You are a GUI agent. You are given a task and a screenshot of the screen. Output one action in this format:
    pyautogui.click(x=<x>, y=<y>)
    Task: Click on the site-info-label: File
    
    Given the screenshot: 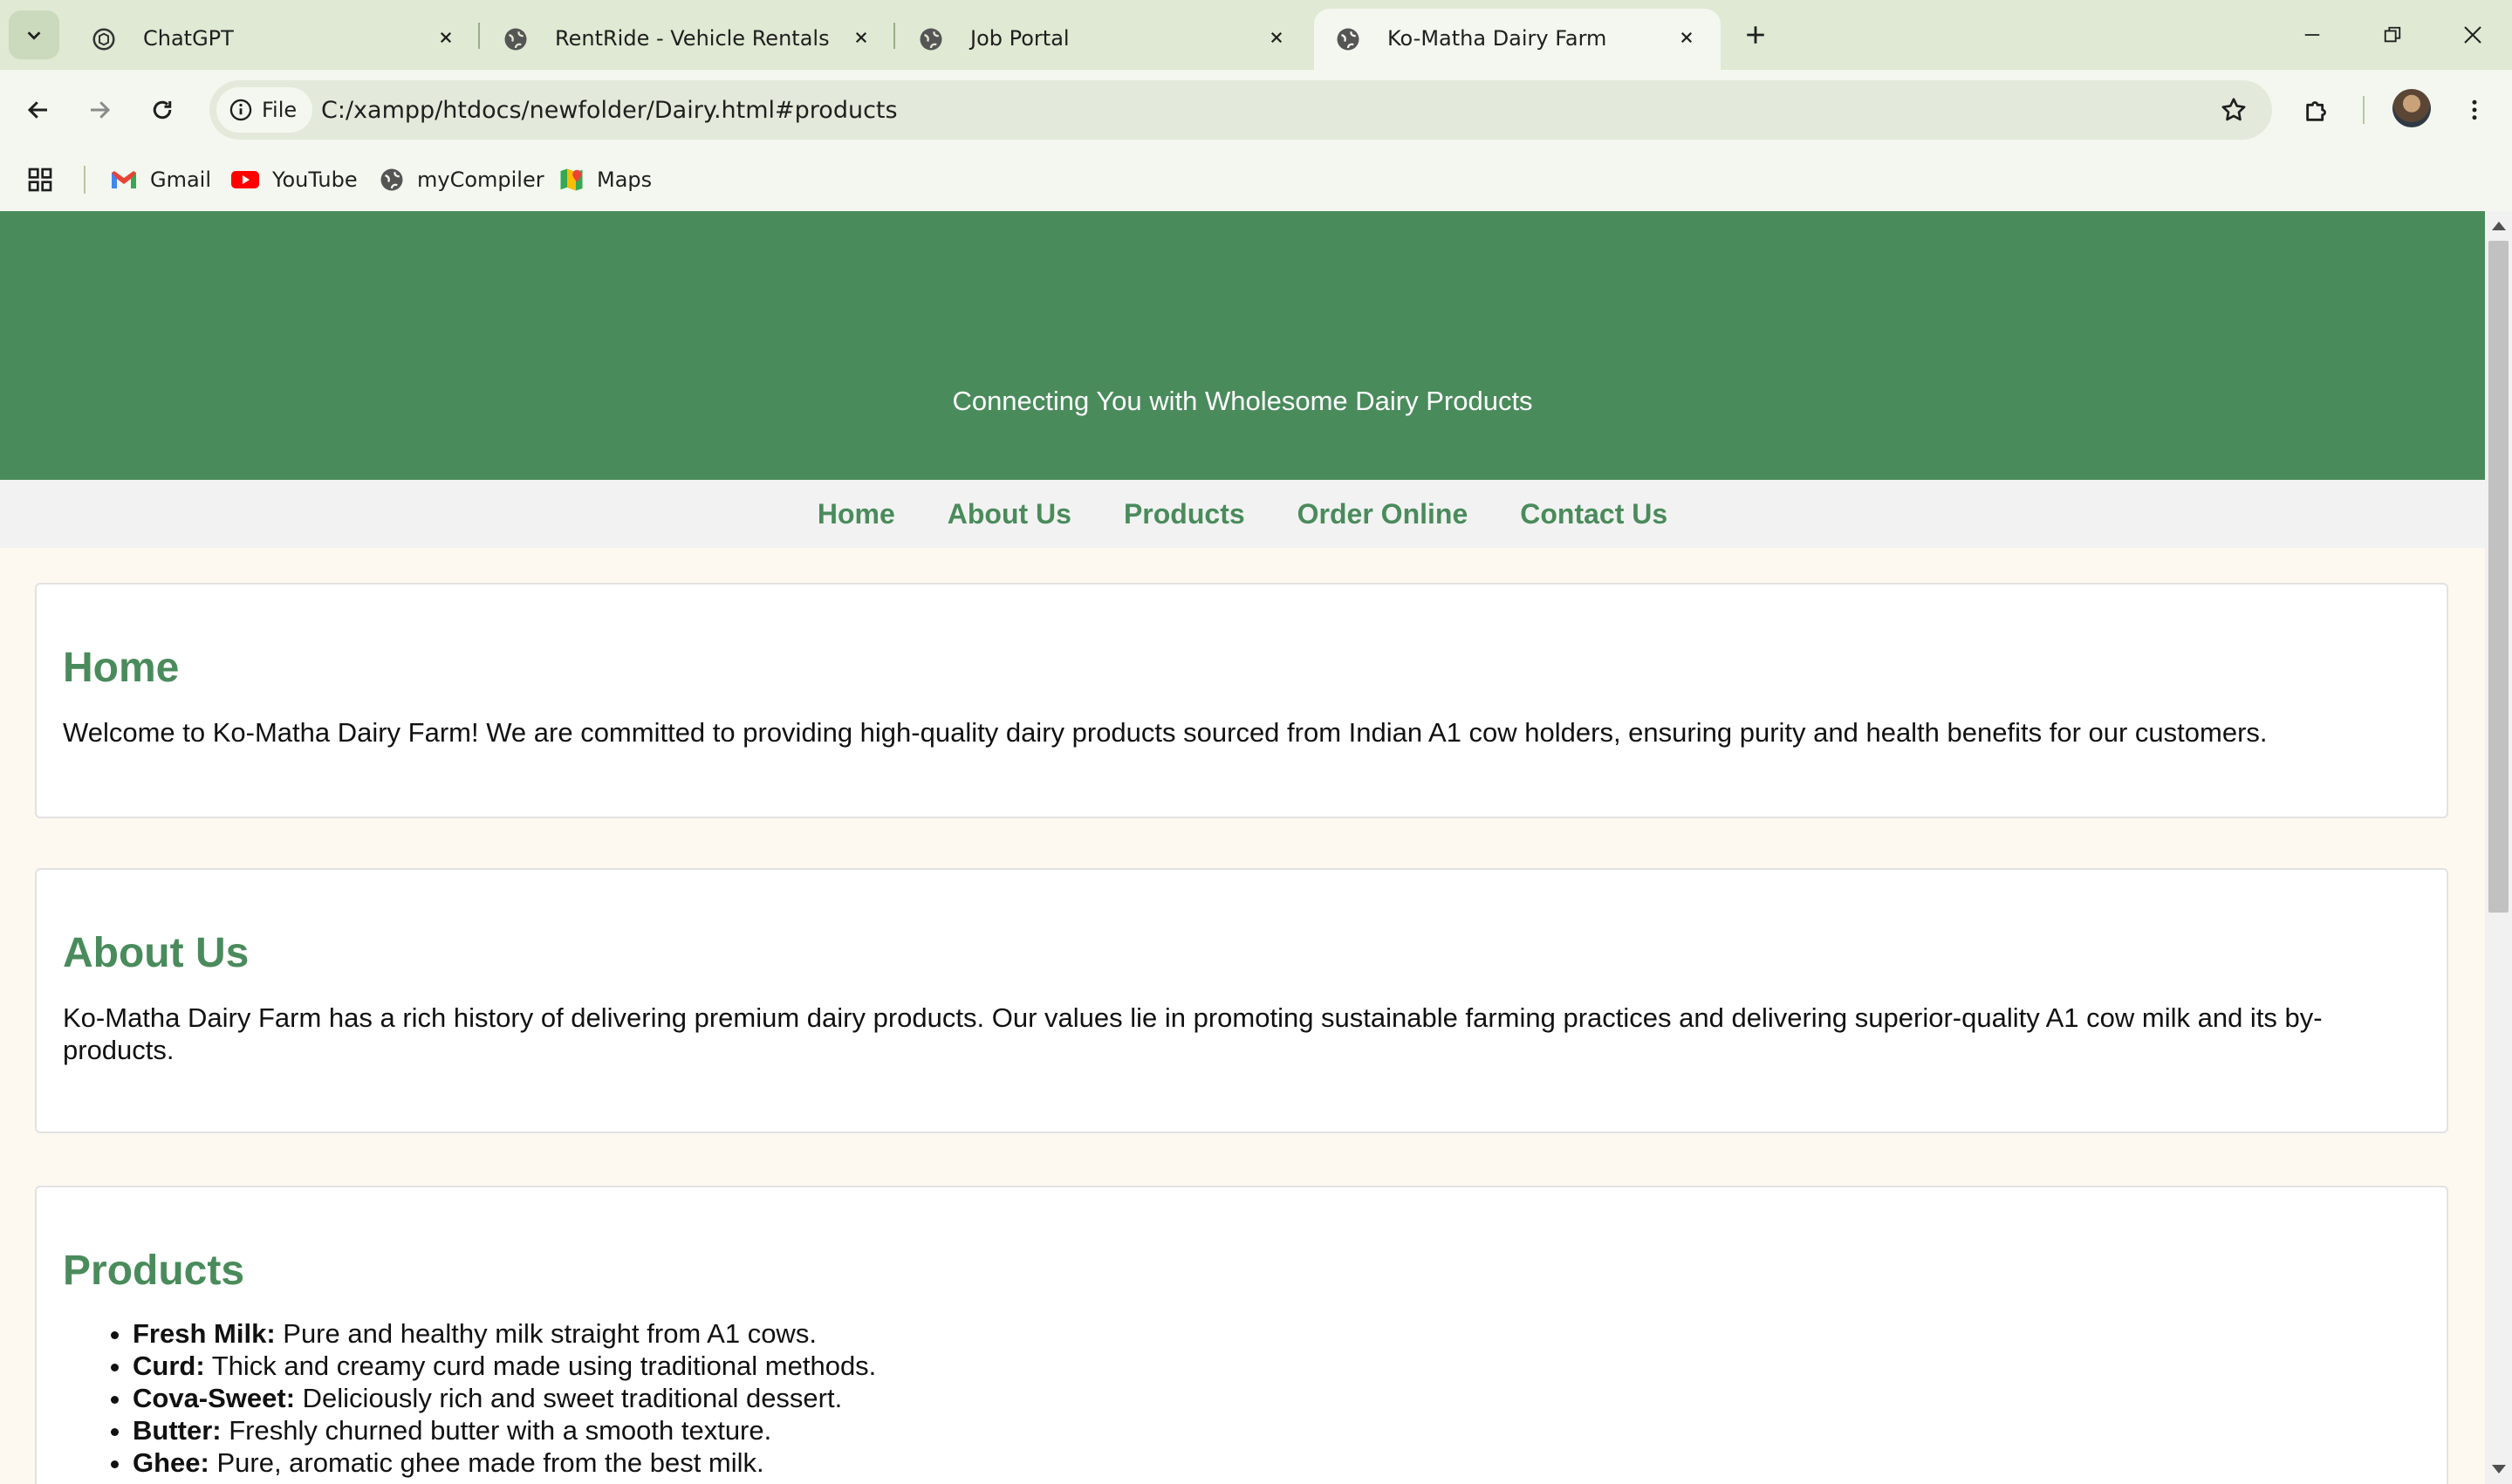 What is the action you would take?
    pyautogui.click(x=280, y=110)
    